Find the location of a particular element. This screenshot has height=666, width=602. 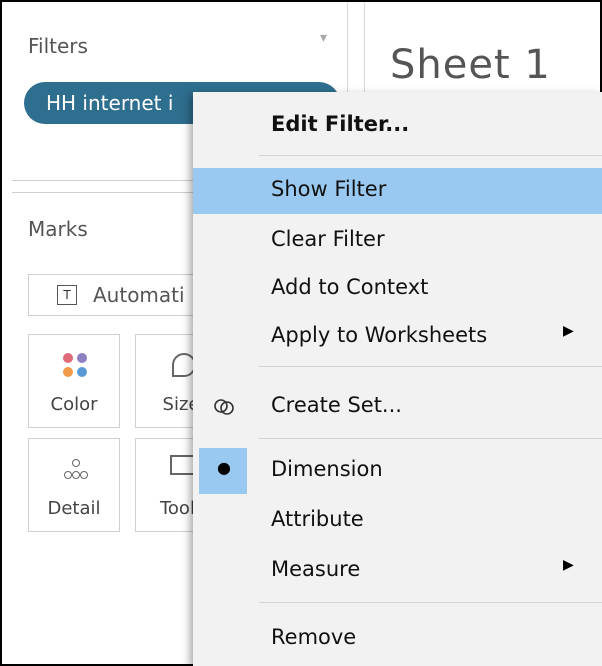

menu-item-label: Remove is located at coordinates (314, 637).